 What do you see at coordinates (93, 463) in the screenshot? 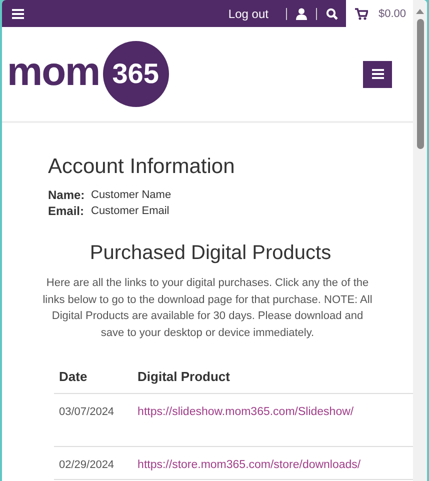
I see `table-cell: 02/29/2024` at bounding box center [93, 463].